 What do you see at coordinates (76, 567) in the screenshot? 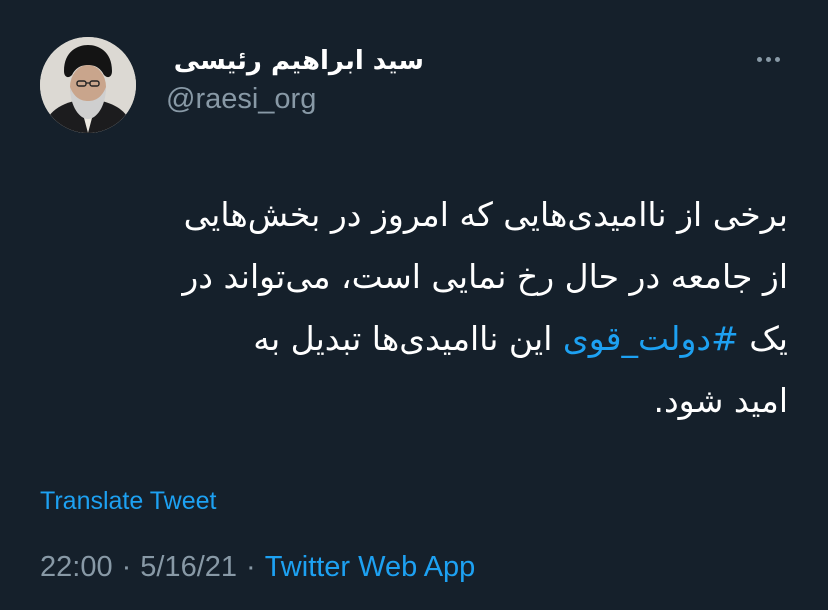
I see `tweet-time: 22:00` at bounding box center [76, 567].